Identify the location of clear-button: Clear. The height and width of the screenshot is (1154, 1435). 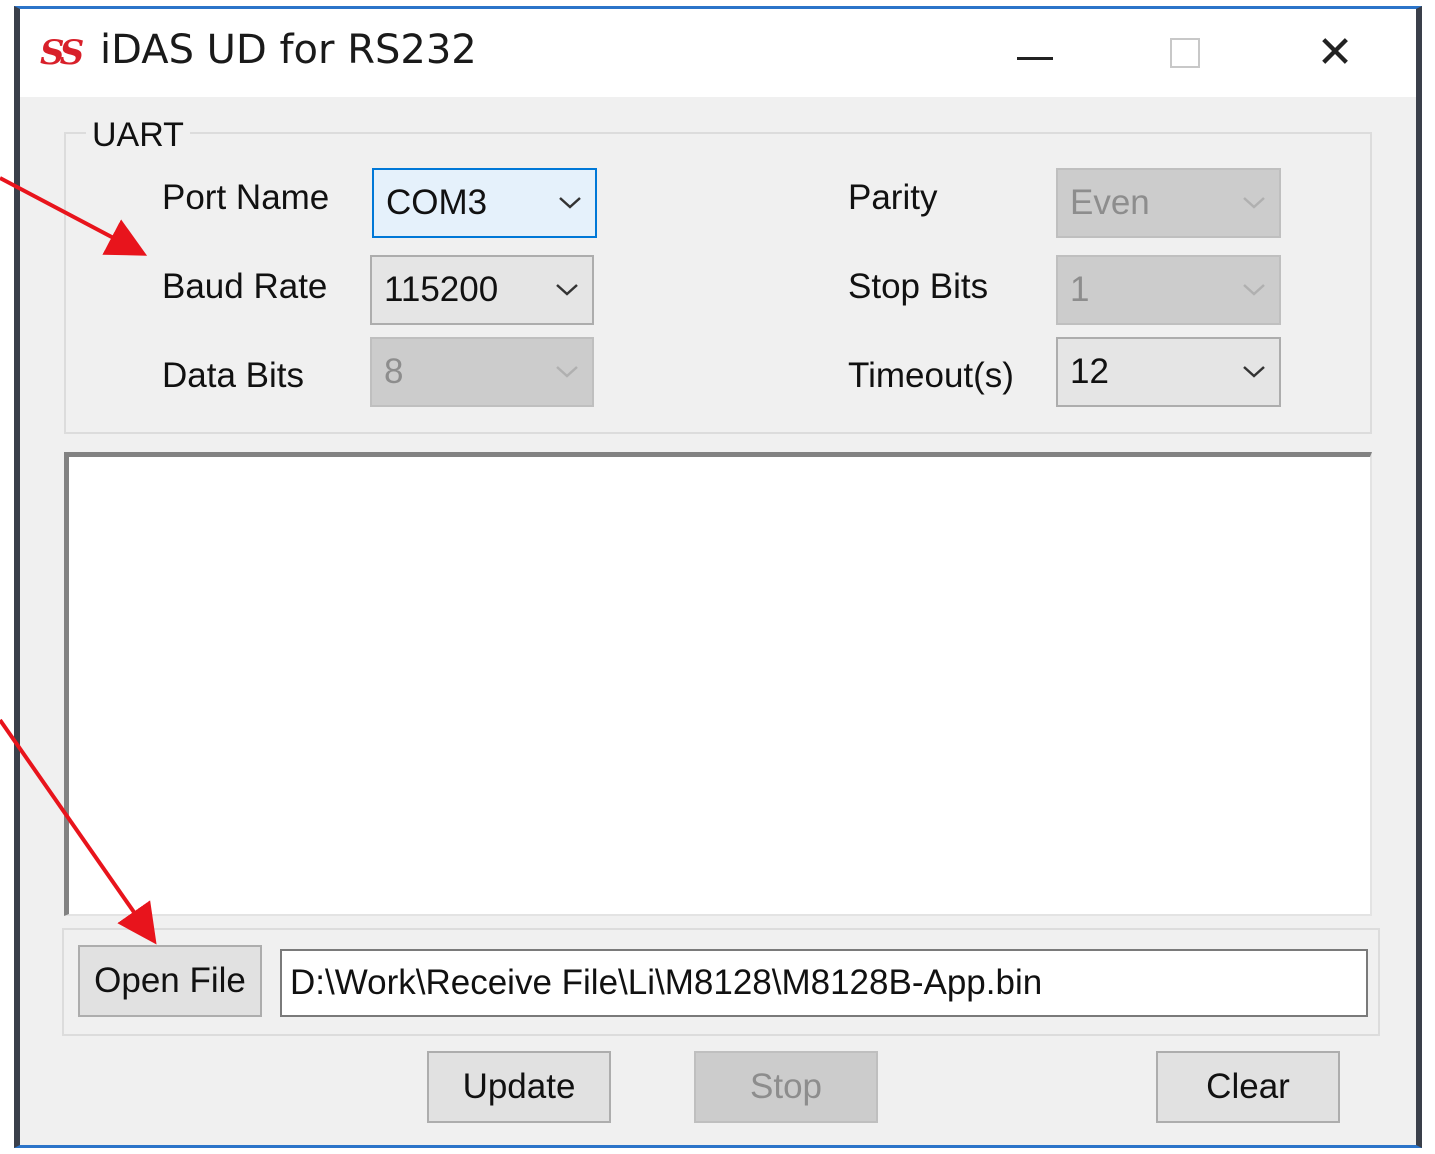
(1248, 1087).